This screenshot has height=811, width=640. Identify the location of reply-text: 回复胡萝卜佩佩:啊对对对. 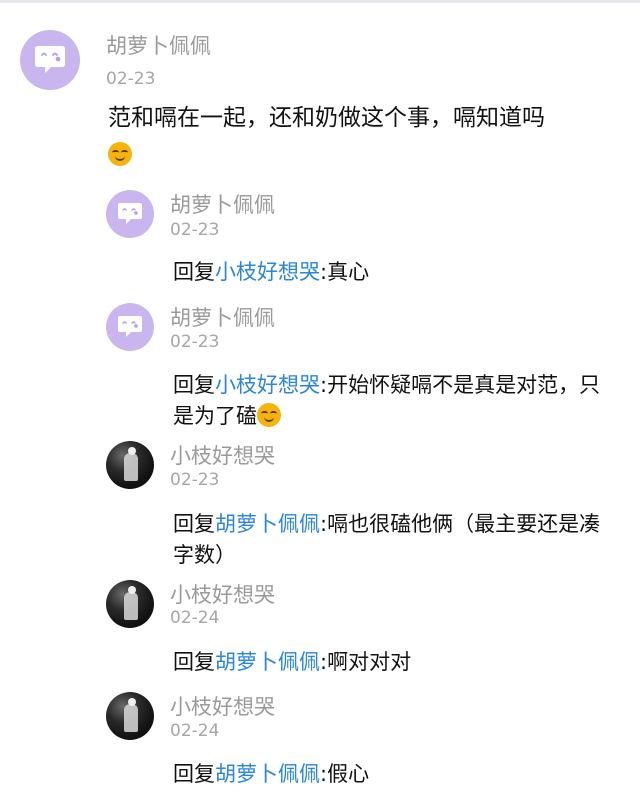
(393, 662).